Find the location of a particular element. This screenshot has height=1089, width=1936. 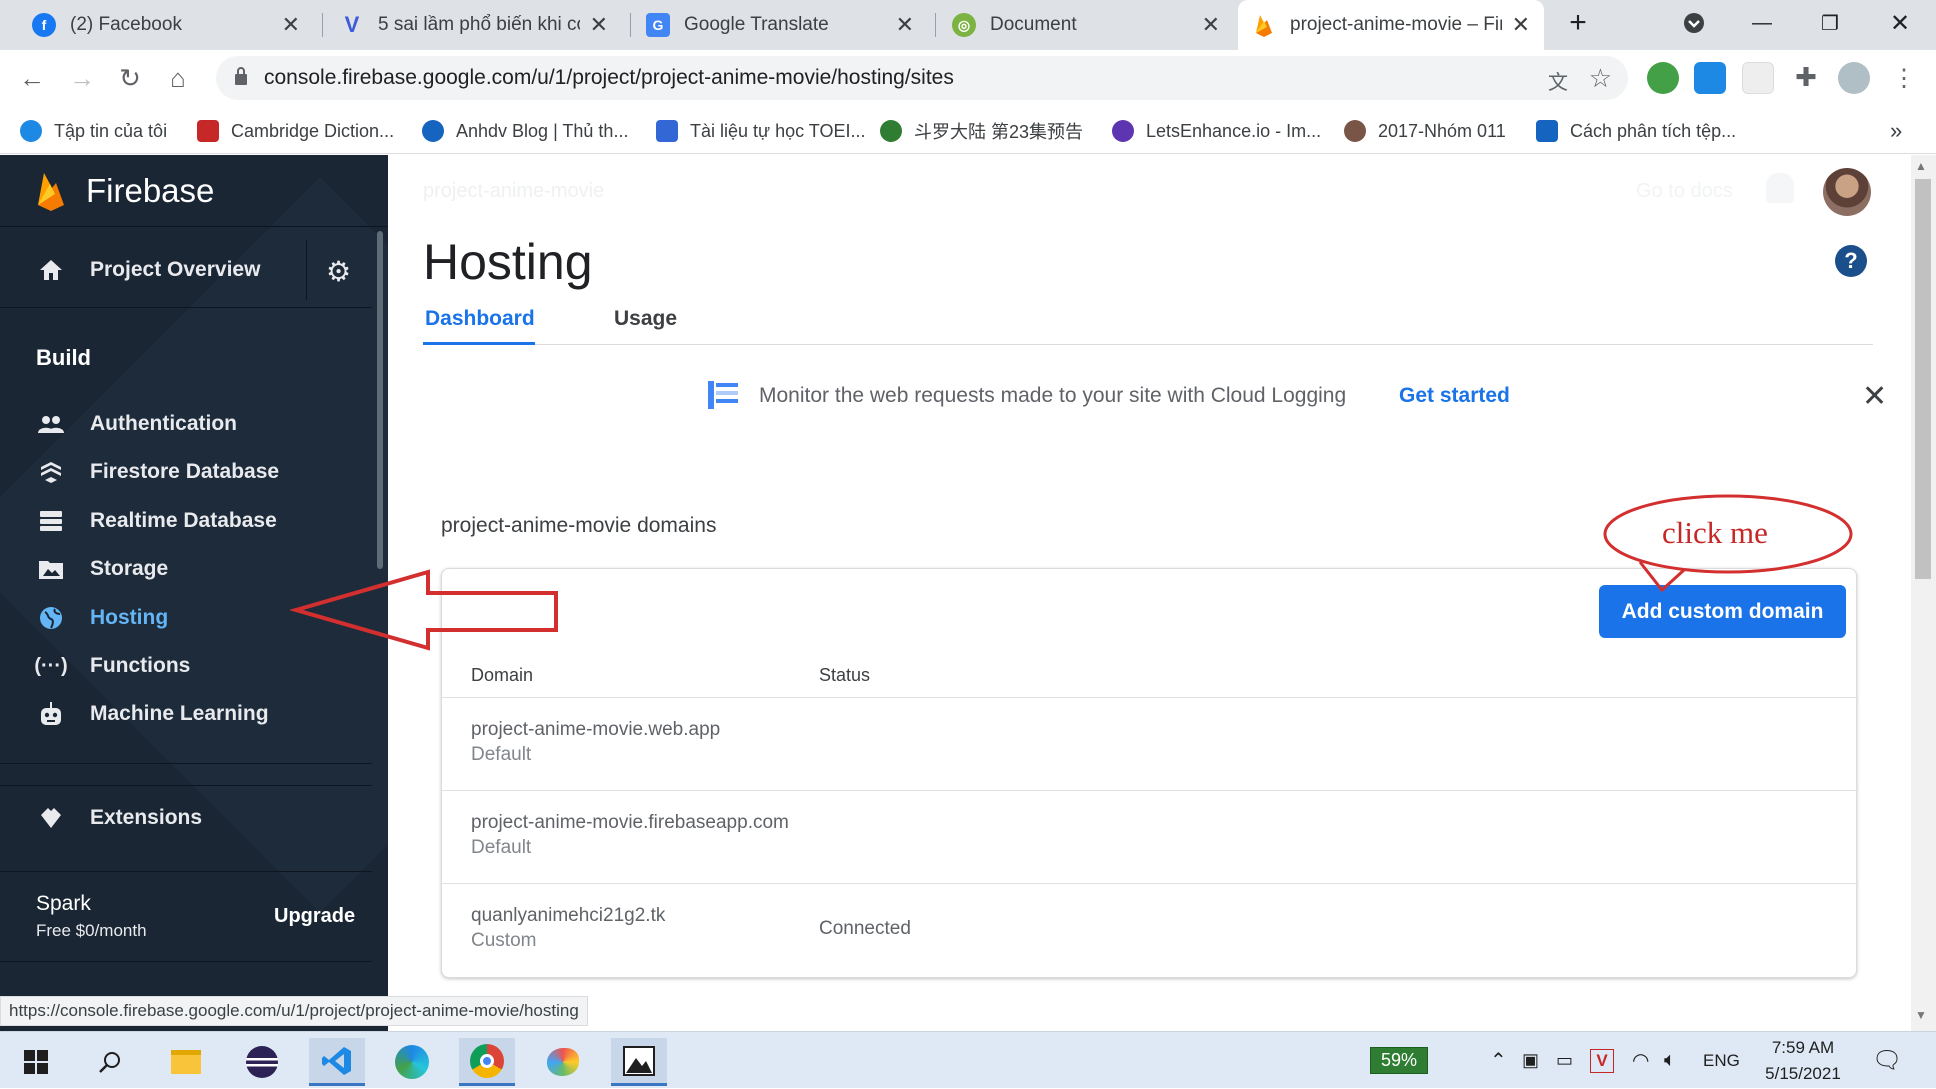

browser-tab-google-translate: G Google Translate ✕ is located at coordinates (780, 25).